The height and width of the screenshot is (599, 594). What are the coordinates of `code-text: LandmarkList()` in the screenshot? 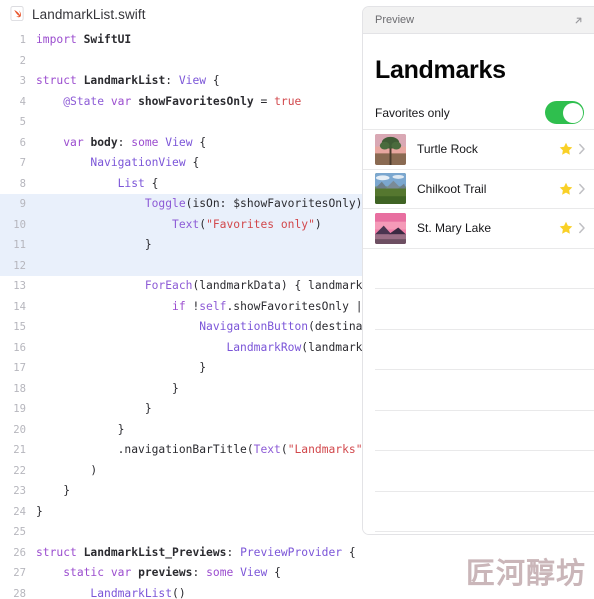 It's located at (138, 592).